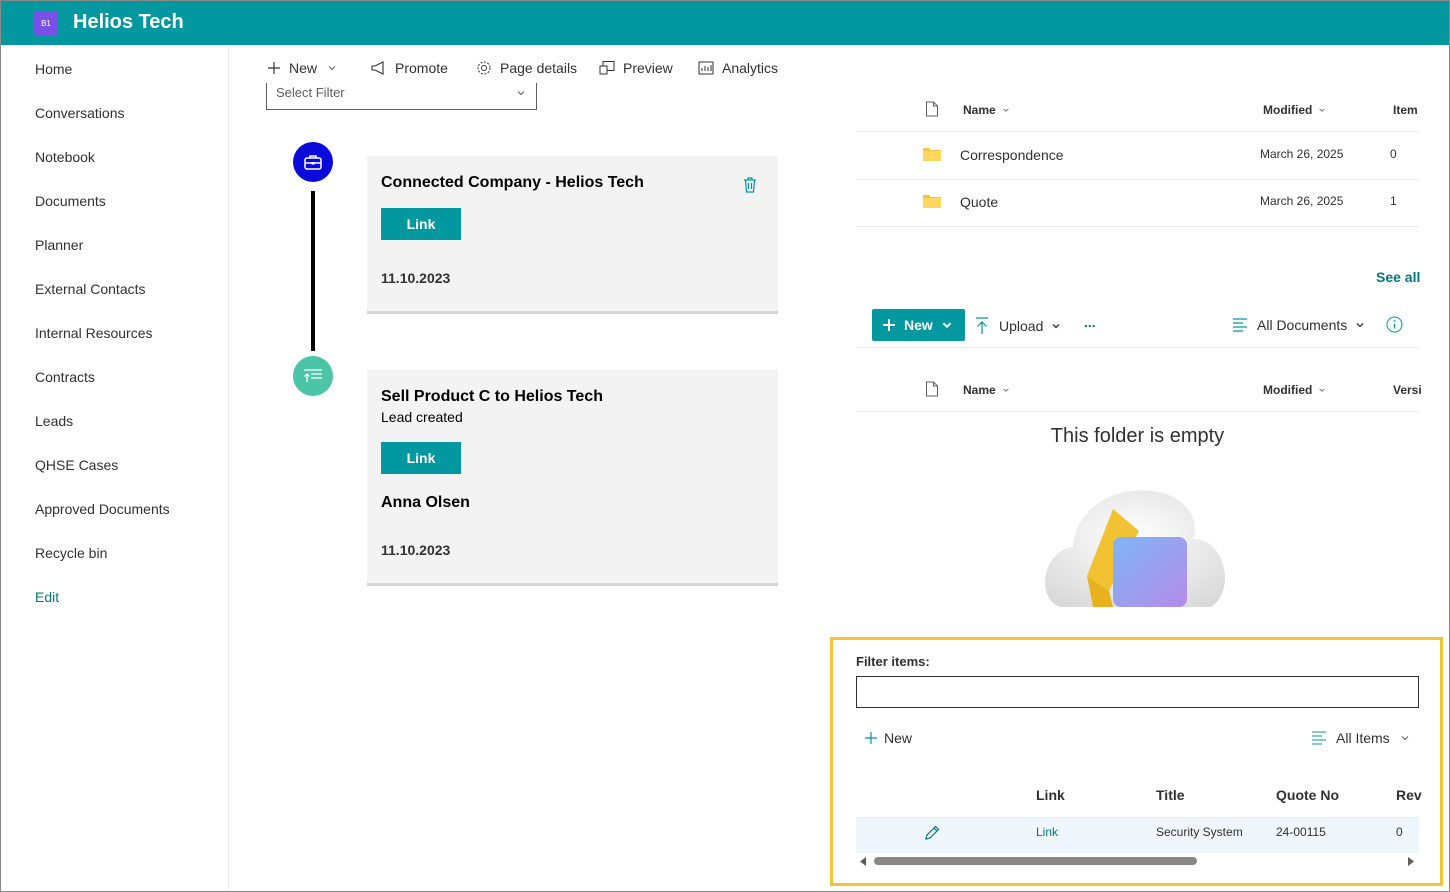 The image size is (1450, 892). What do you see at coordinates (47, 597) in the screenshot?
I see `nav-edit-link: Edit` at bounding box center [47, 597].